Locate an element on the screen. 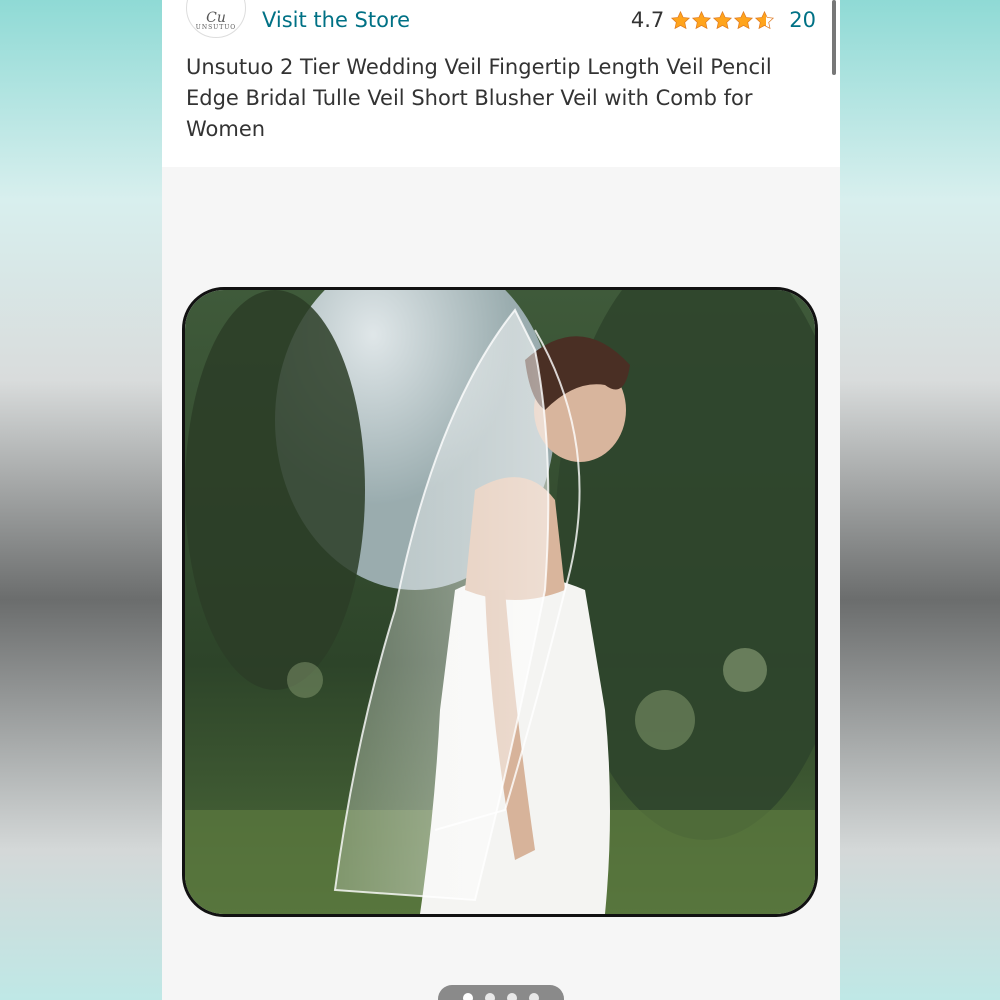  carousel-dots is located at coordinates (501, 992).